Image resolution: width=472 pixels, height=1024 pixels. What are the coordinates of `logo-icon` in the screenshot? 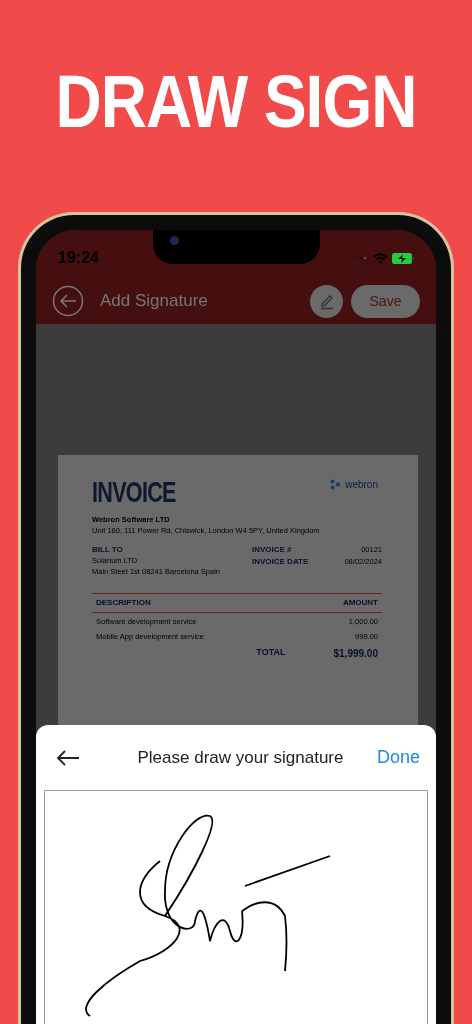 It's located at (336, 484).